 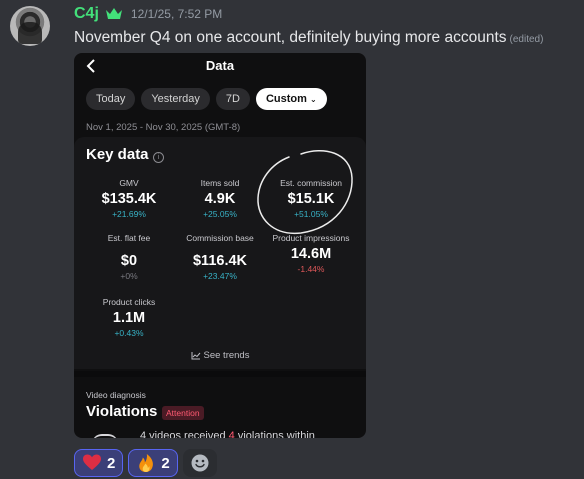 I want to click on reaction-fire: 2, so click(x=153, y=463).